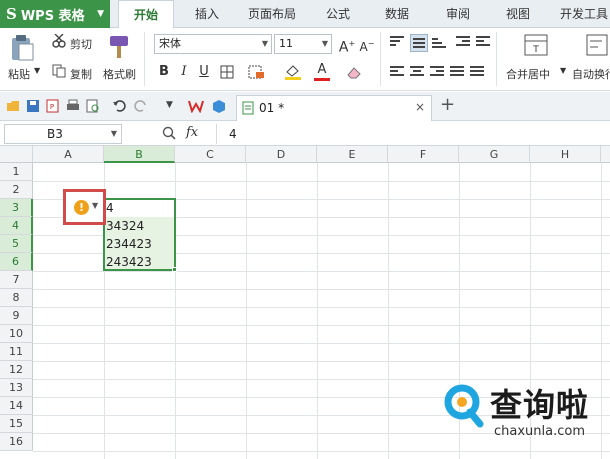 The width and height of the screenshot is (610, 459). I want to click on row-header: 1, so click(16, 172).